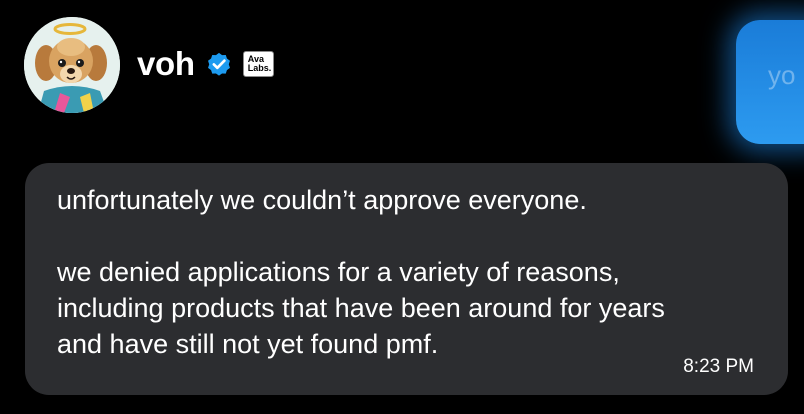  I want to click on sent-message-bubble: yo, so click(770, 82).